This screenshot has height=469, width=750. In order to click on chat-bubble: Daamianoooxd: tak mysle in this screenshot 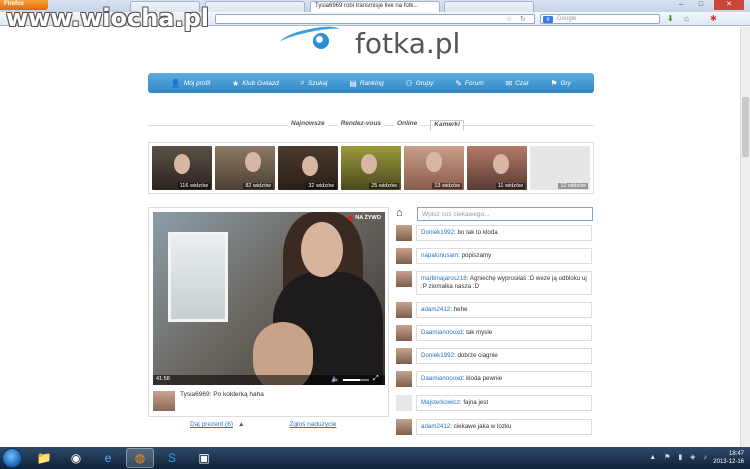, I will do `click(504, 333)`.